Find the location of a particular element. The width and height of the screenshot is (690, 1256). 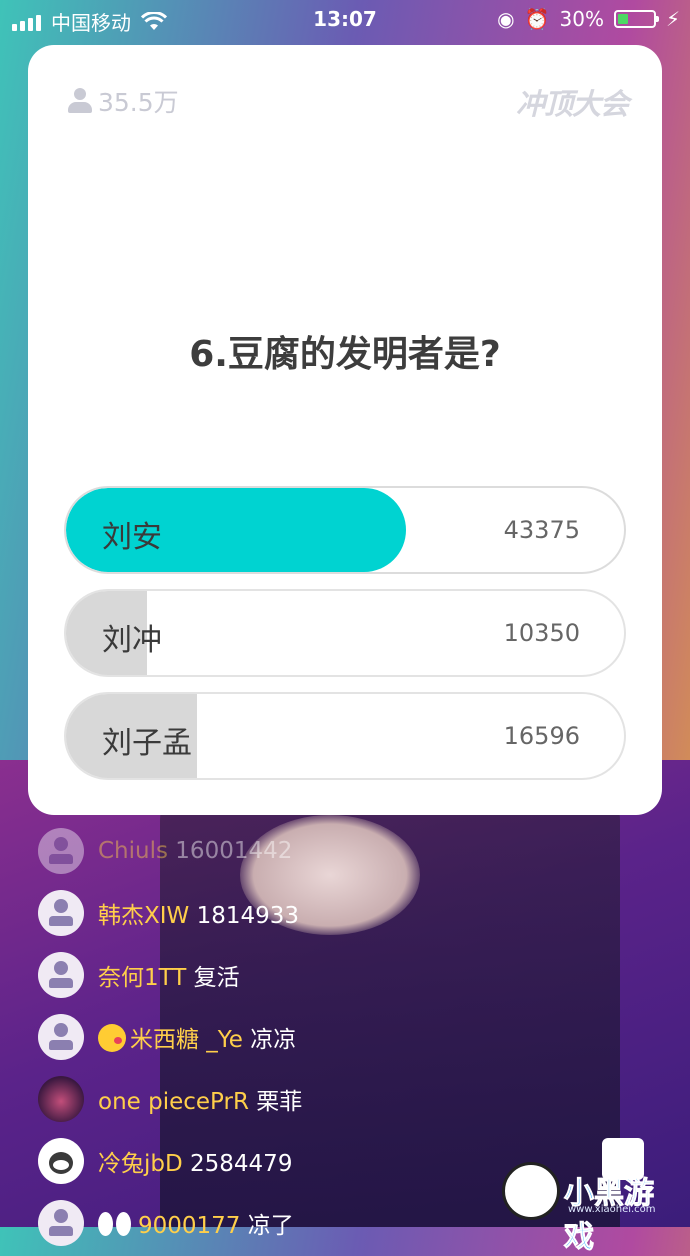

alarm-icon: ⏰ is located at coordinates (537, 19).